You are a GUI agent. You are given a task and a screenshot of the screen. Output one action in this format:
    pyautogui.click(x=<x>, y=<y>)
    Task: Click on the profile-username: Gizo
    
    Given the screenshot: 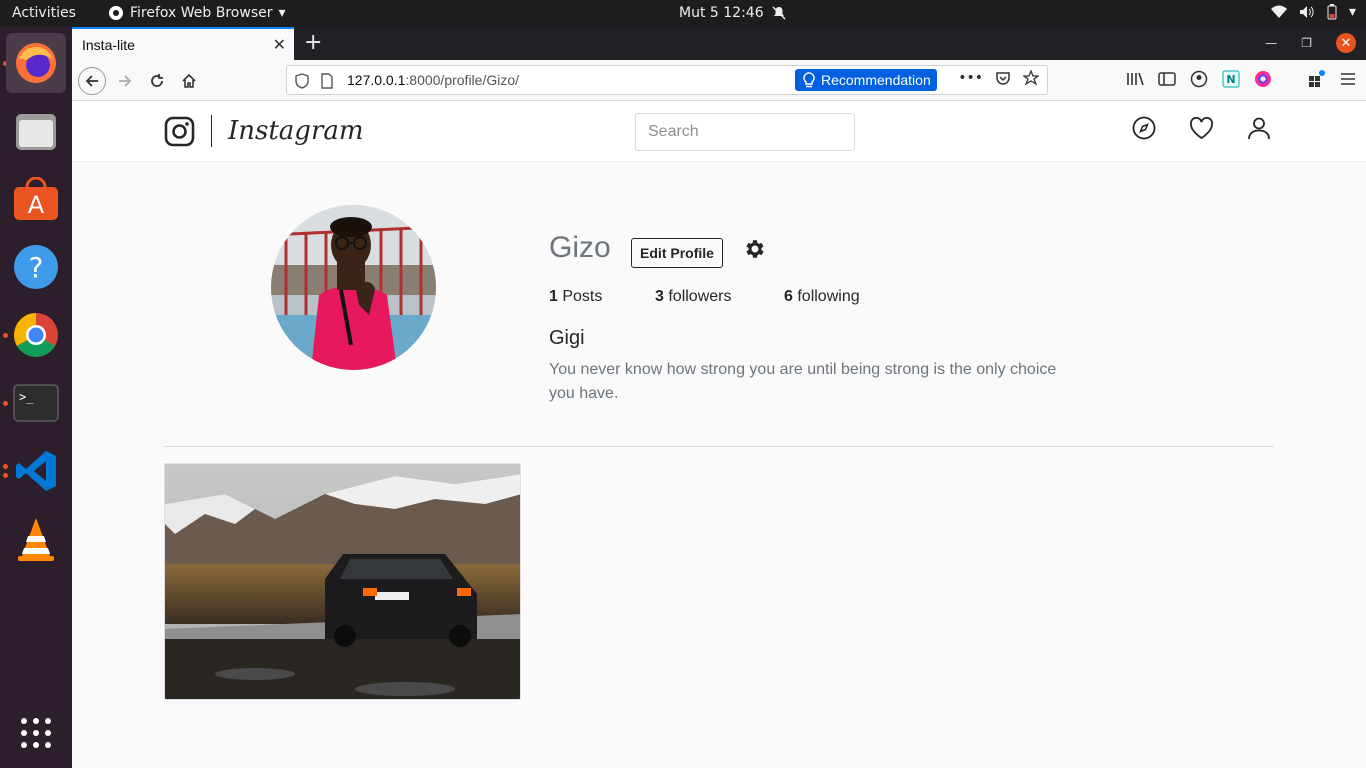 What is the action you would take?
    pyautogui.click(x=580, y=247)
    